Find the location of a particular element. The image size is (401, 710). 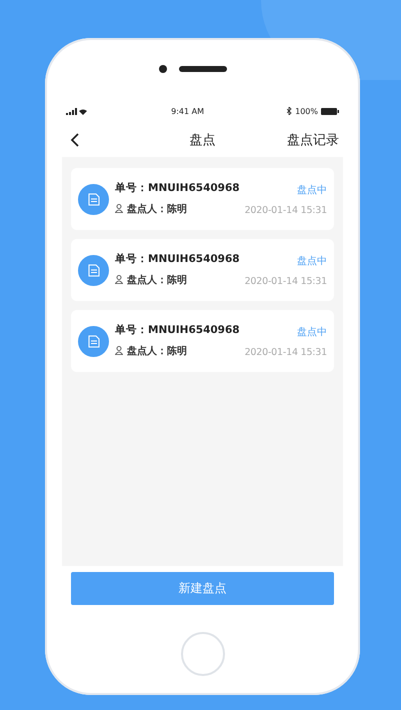

battery-percent: 100% is located at coordinates (306, 111).